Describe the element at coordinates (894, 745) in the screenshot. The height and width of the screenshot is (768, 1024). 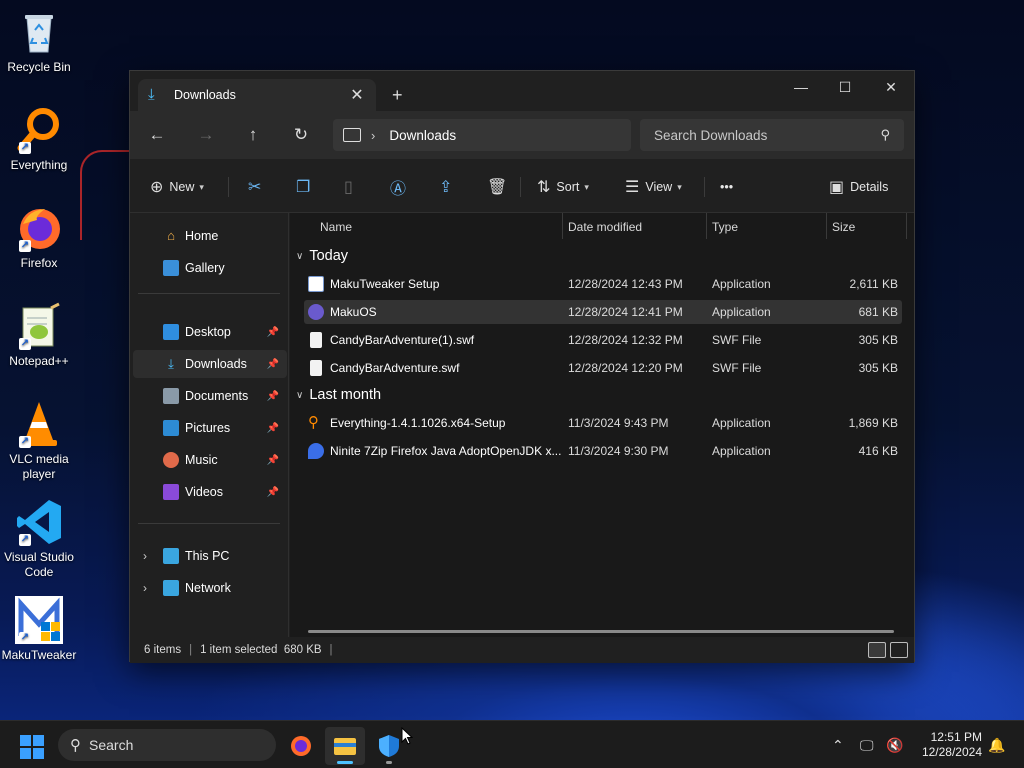
I see `volume-muted-icon: 🔇` at that location.